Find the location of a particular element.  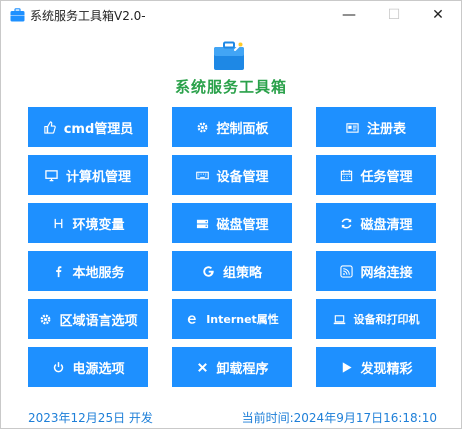

disk-icon is located at coordinates (202, 223).